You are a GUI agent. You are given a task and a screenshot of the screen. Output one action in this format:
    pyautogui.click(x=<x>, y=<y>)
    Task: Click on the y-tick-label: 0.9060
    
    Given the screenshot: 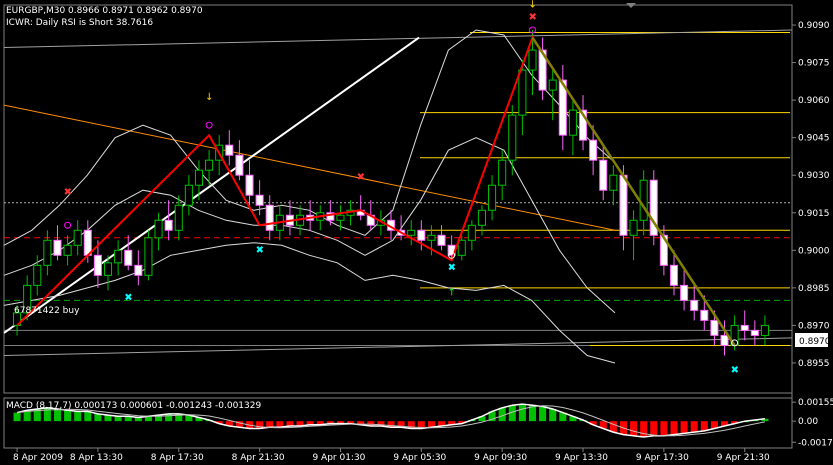 What is the action you would take?
    pyautogui.click(x=814, y=101)
    